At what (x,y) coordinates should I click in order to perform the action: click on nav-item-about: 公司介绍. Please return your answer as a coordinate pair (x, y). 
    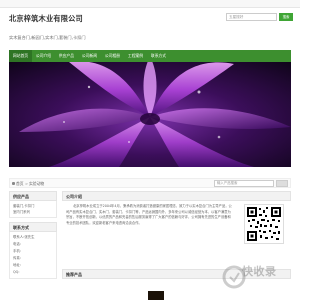
    Looking at the image, I should click on (43, 56).